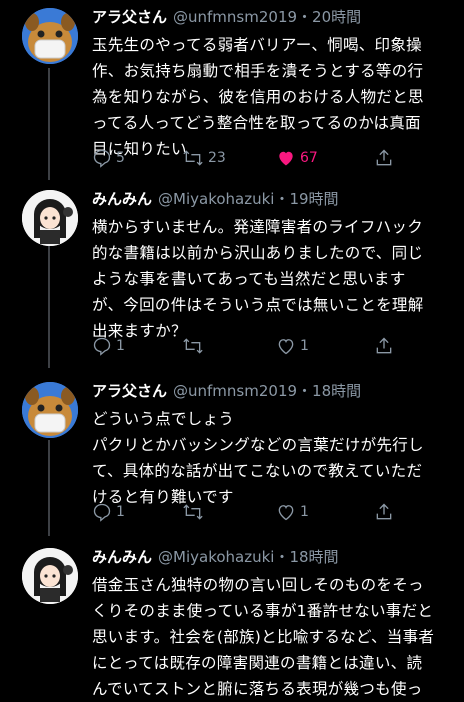  I want to click on tweet-actions: 5 23 67, so click(257, 160).